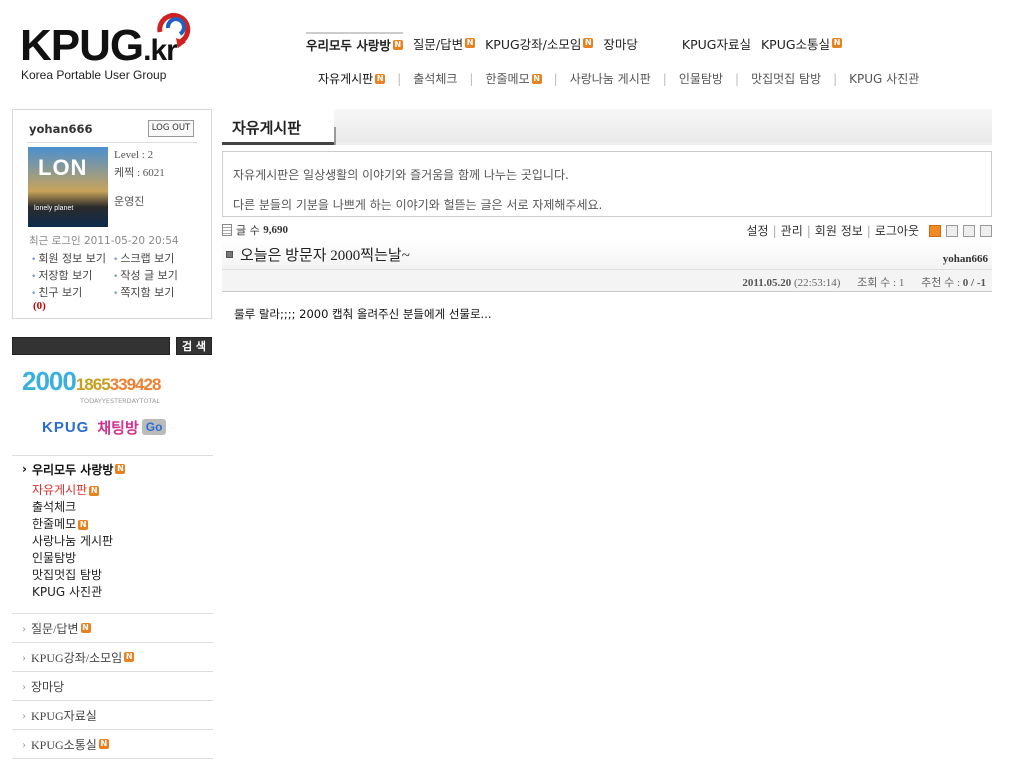  What do you see at coordinates (802, 43) in the screenshot?
I see `top-nav-item-5: KPUG소통실 N` at bounding box center [802, 43].